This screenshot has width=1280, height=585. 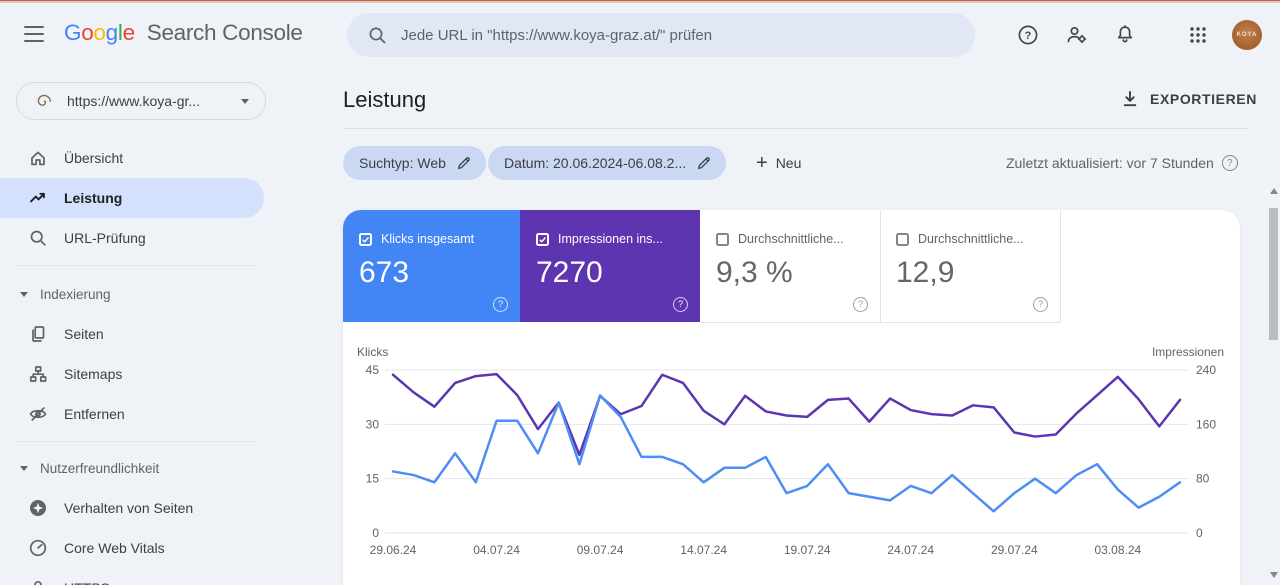 What do you see at coordinates (414, 163) in the screenshot?
I see `filter-chip-suchtyp: Suchtyp: Web` at bounding box center [414, 163].